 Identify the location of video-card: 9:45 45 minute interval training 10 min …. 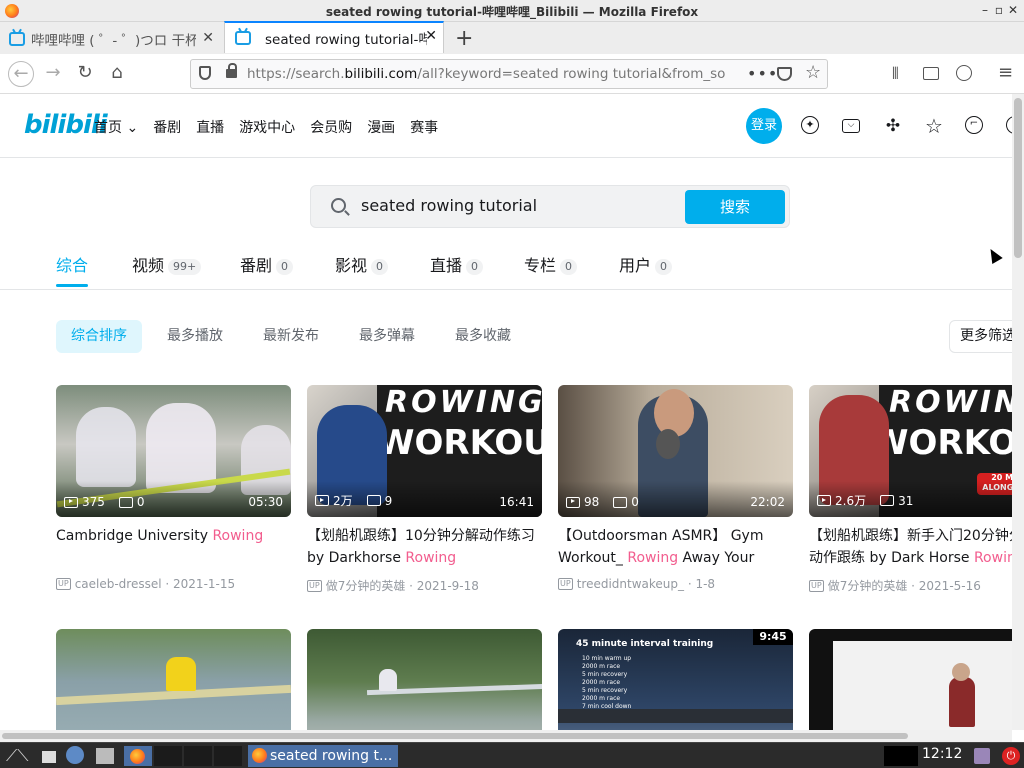
(675, 679).